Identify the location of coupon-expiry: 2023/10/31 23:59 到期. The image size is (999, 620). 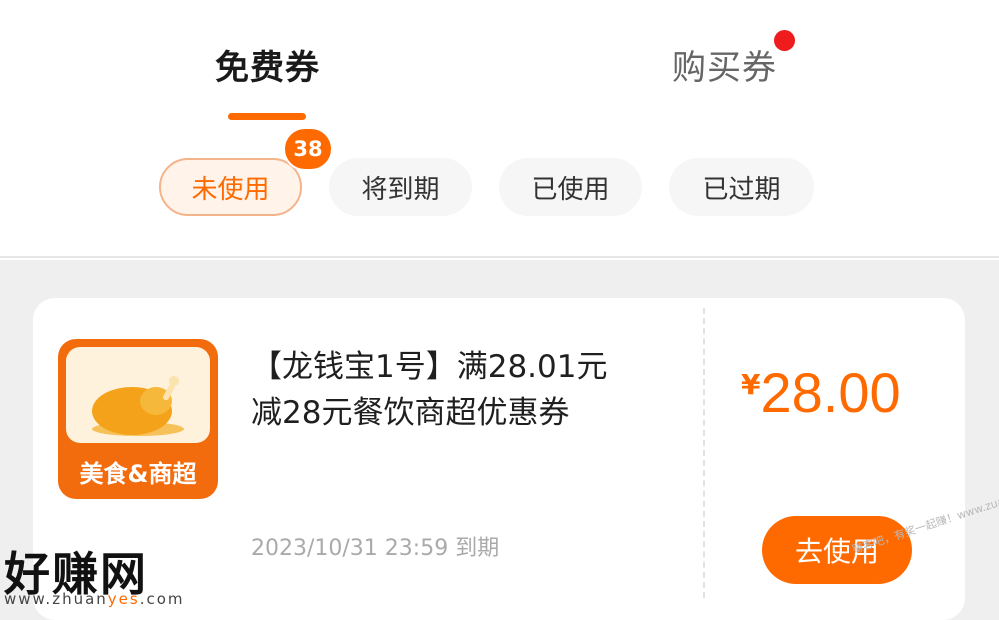
(375, 548).